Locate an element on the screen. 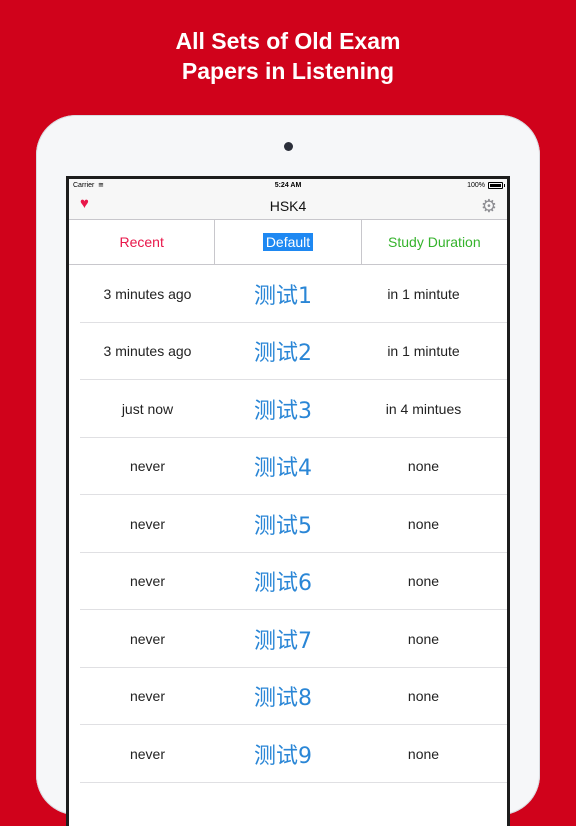 The image size is (576, 826). test-name: 测试5 is located at coordinates (283, 526).